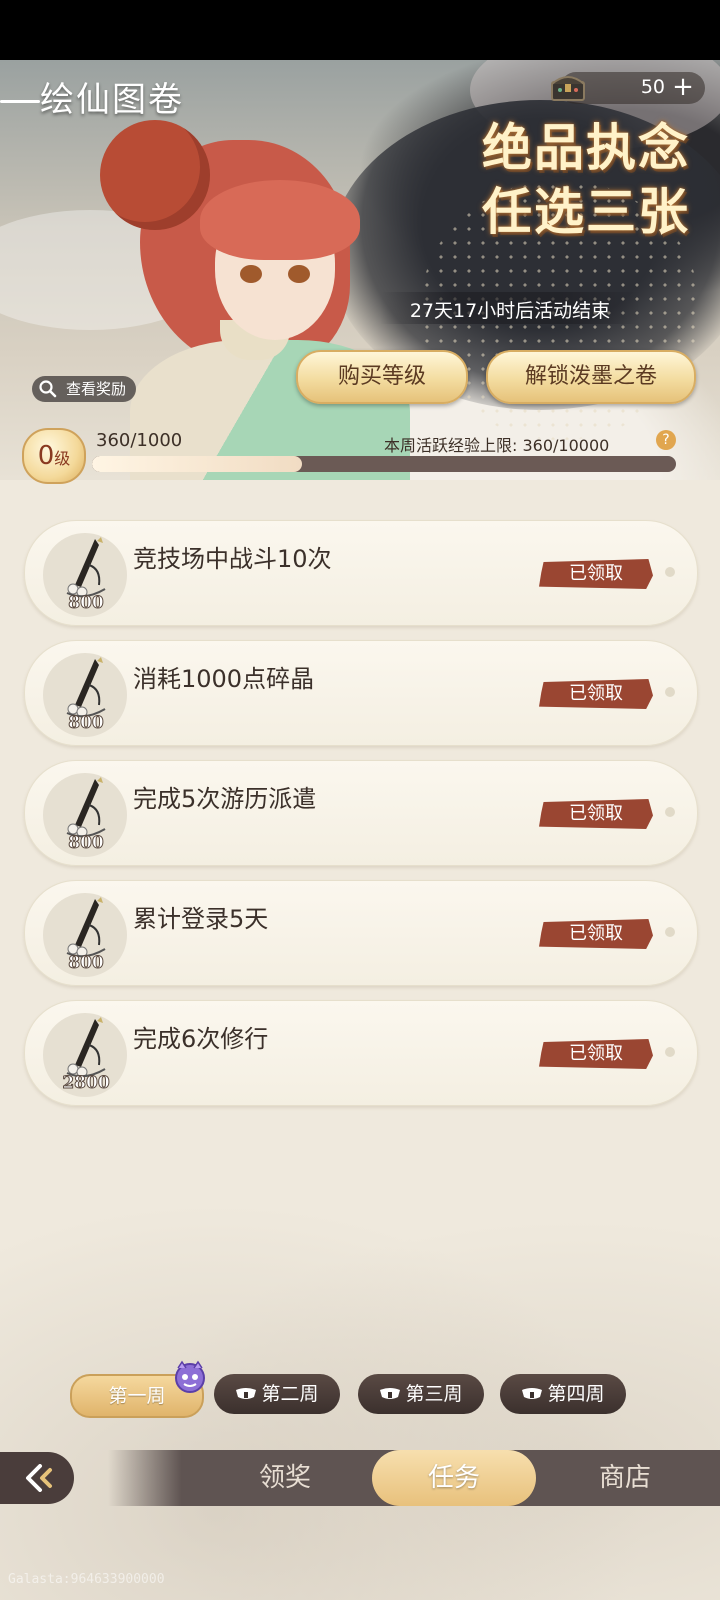 This screenshot has height=1600, width=720. I want to click on tab-week-2-label: 第二周, so click(290, 1394).